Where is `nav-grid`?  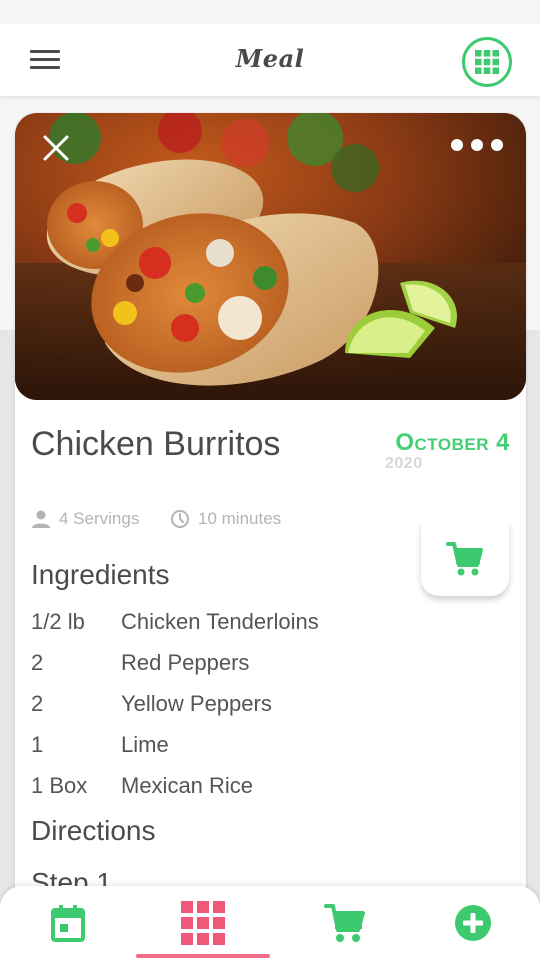
nav-grid is located at coordinates (203, 923).